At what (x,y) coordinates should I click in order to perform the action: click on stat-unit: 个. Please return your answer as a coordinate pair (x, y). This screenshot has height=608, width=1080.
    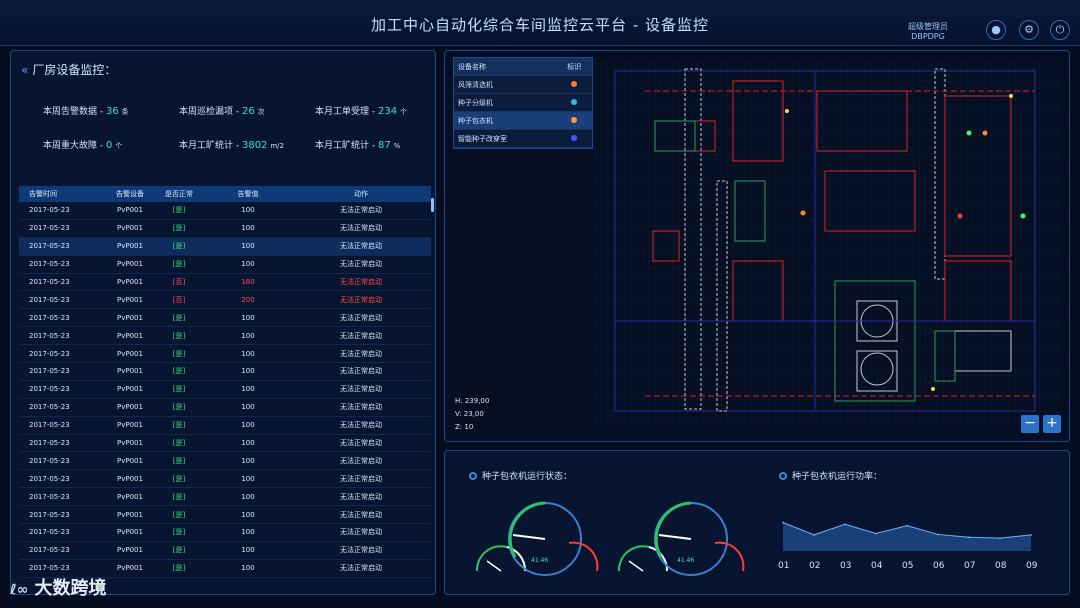
    Looking at the image, I should click on (403, 112).